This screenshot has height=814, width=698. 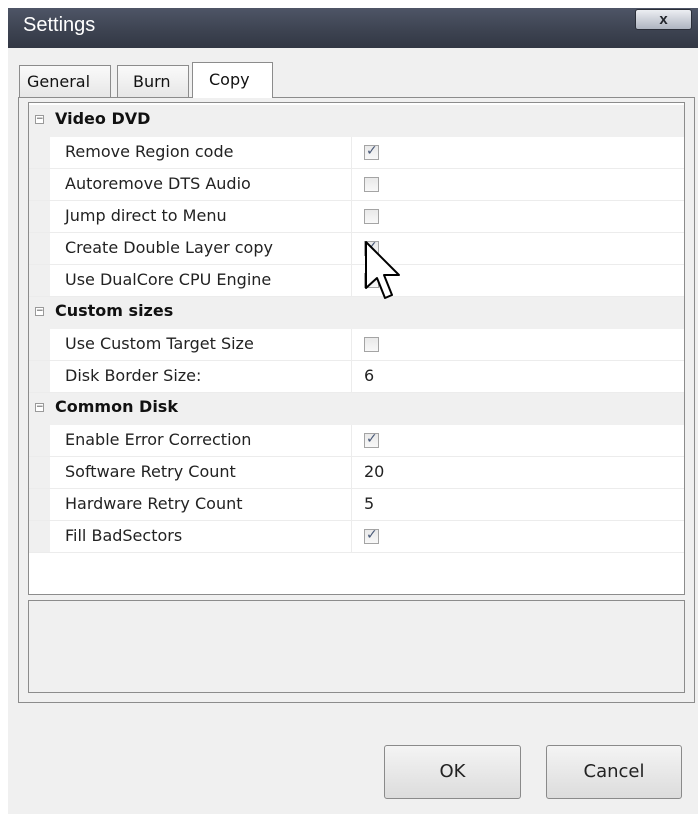 I want to click on property-value: 6, so click(x=369, y=375).